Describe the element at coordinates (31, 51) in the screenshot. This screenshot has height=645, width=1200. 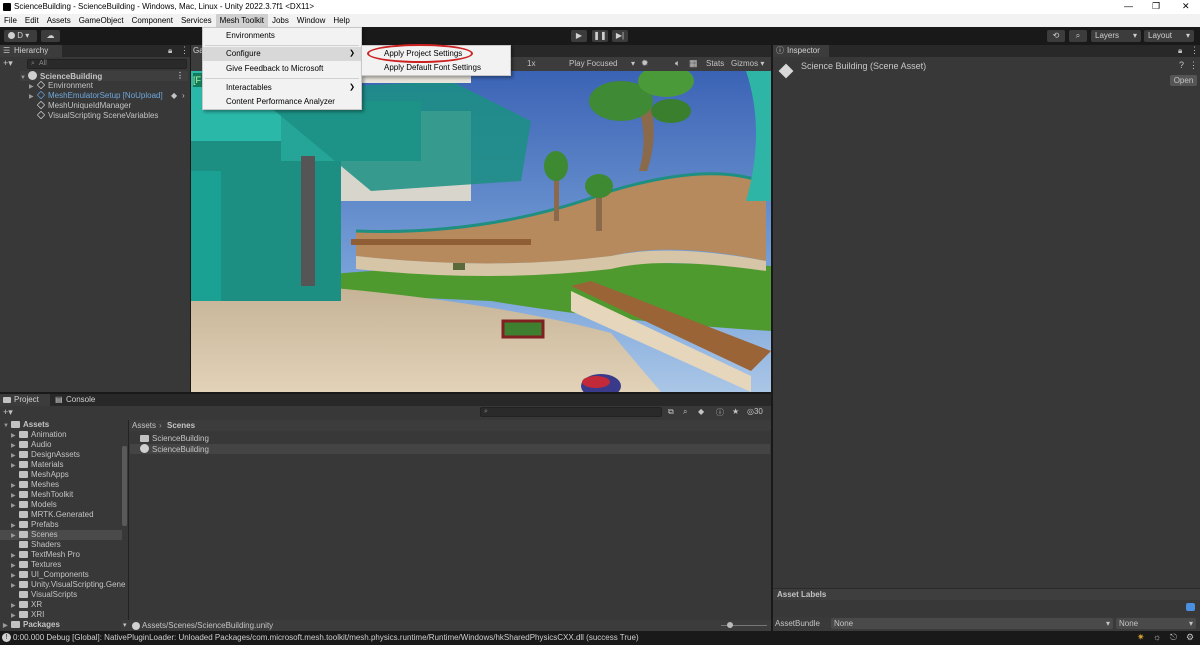
I see `tab-hierarchy: ☰ Hierarchy` at that location.